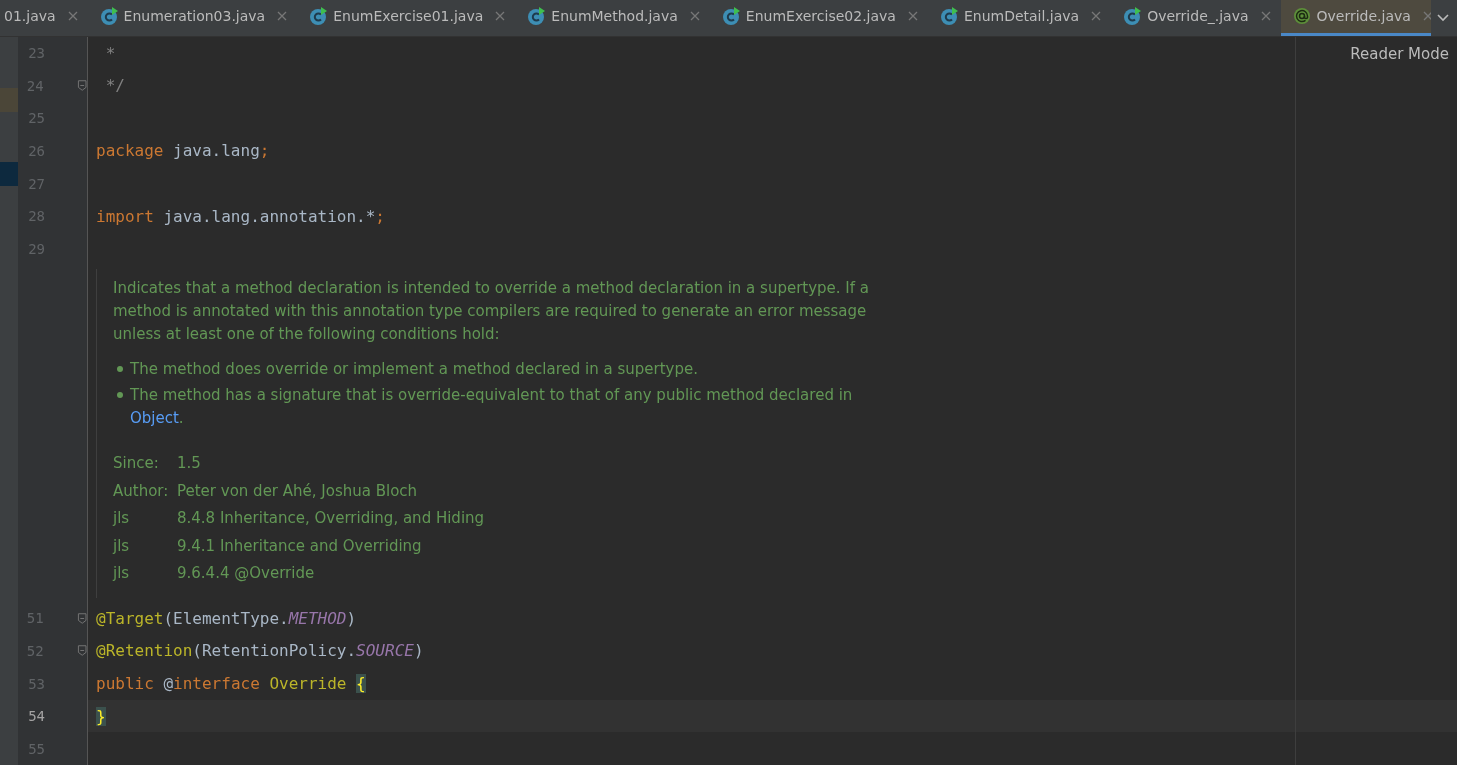  I want to click on doc-list-item: The method does override or implement a method declared in a supertype., so click(414, 370).